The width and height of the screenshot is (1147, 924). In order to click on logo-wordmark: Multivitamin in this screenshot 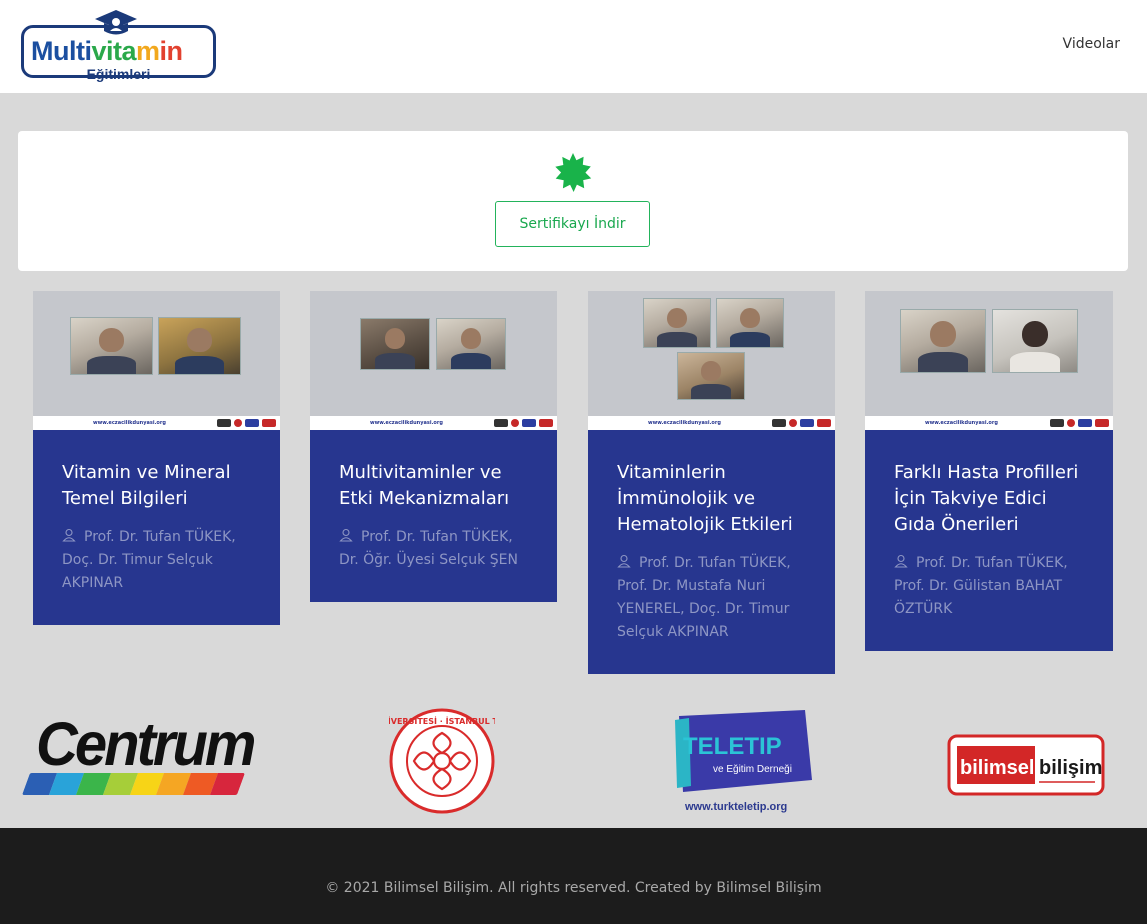, I will do `click(107, 51)`.